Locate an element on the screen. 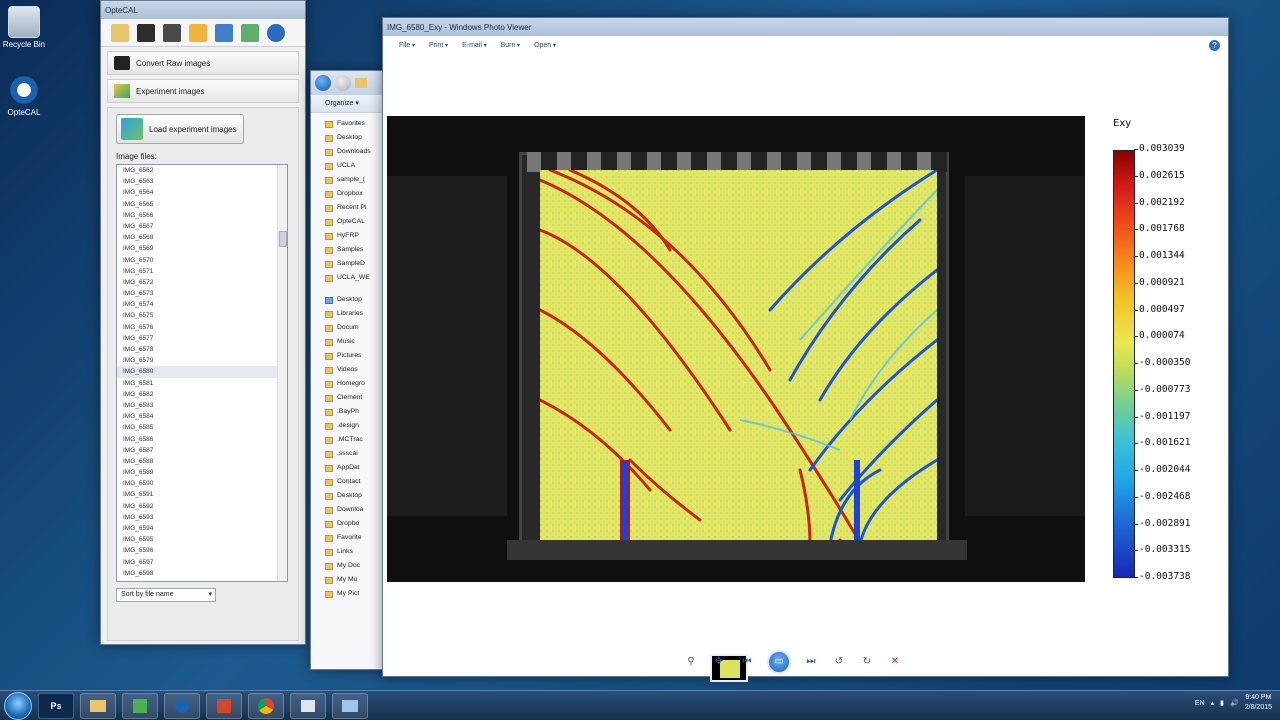  window-icon is located at coordinates (308, 705).